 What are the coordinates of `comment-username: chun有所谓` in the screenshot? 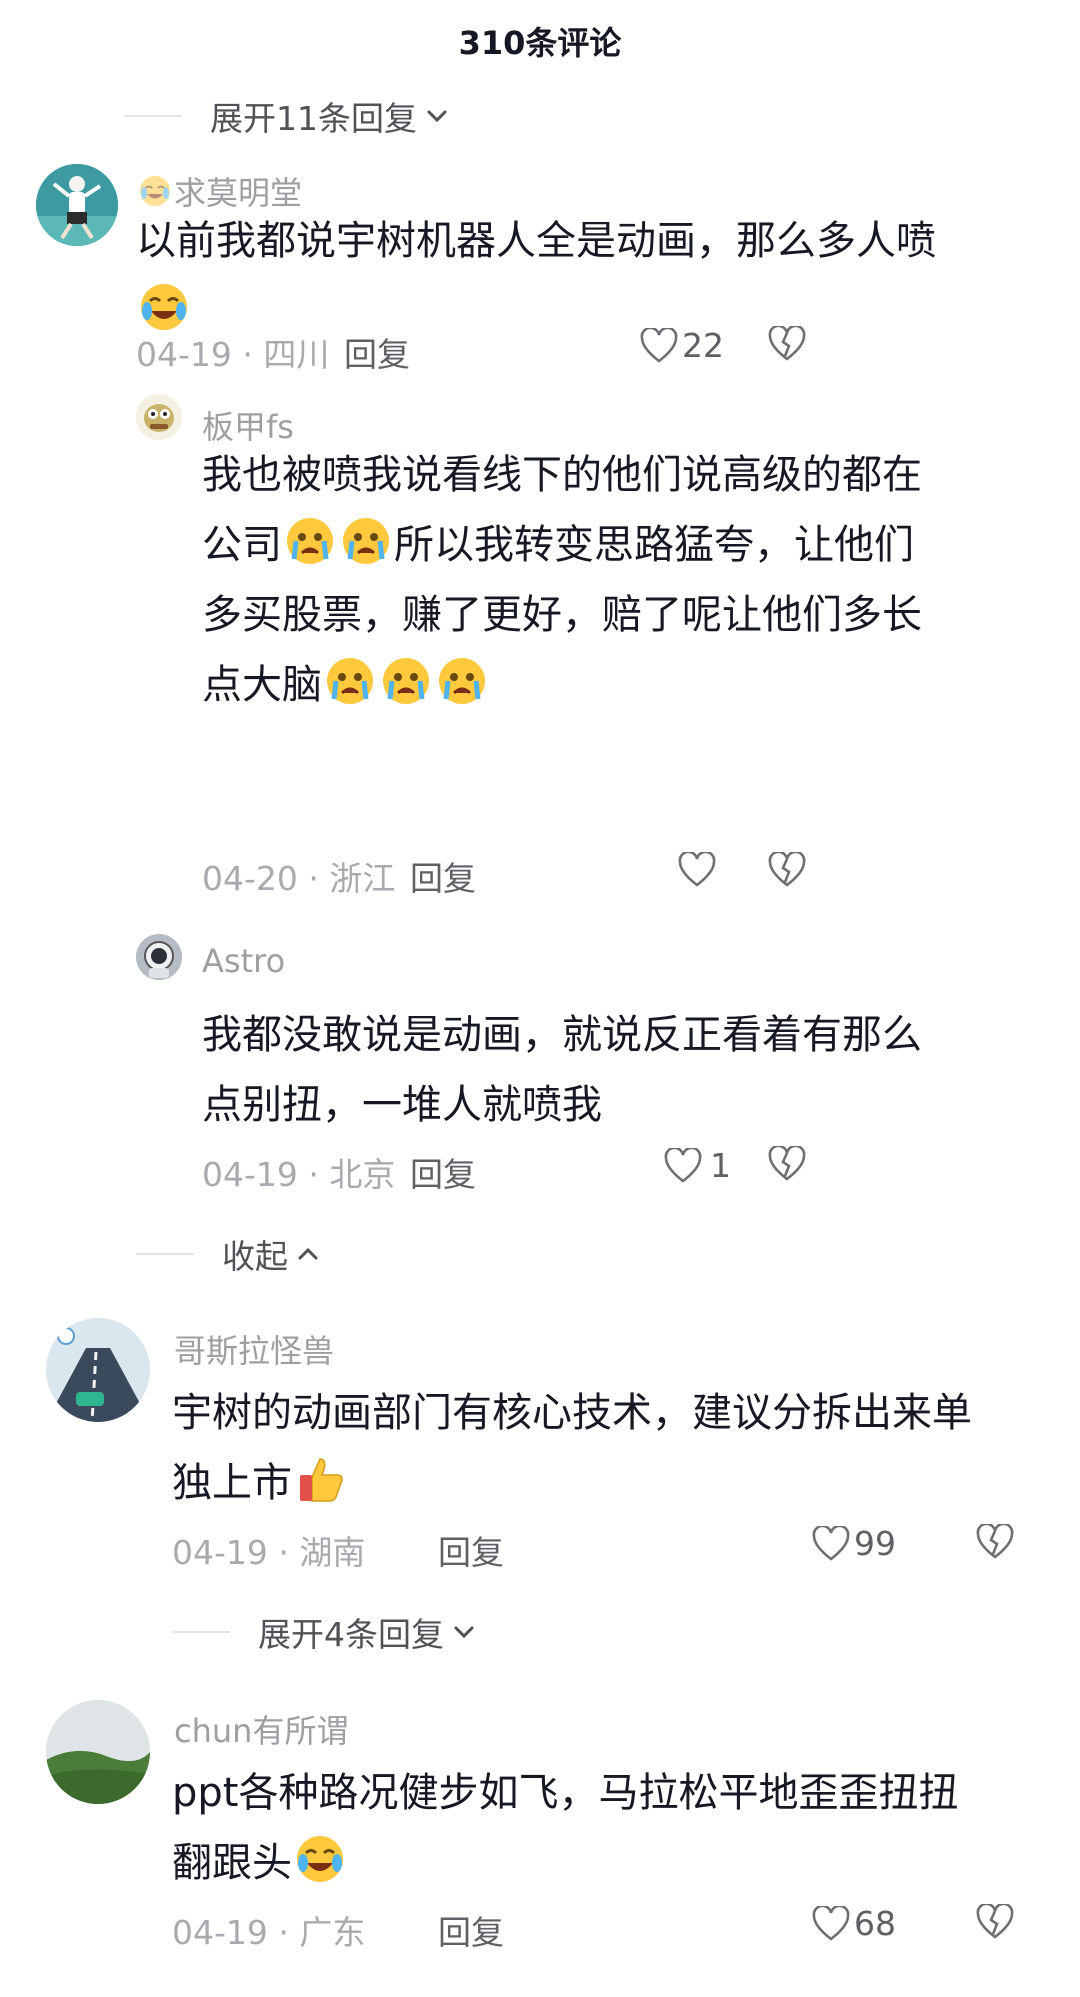 It's located at (261, 1729).